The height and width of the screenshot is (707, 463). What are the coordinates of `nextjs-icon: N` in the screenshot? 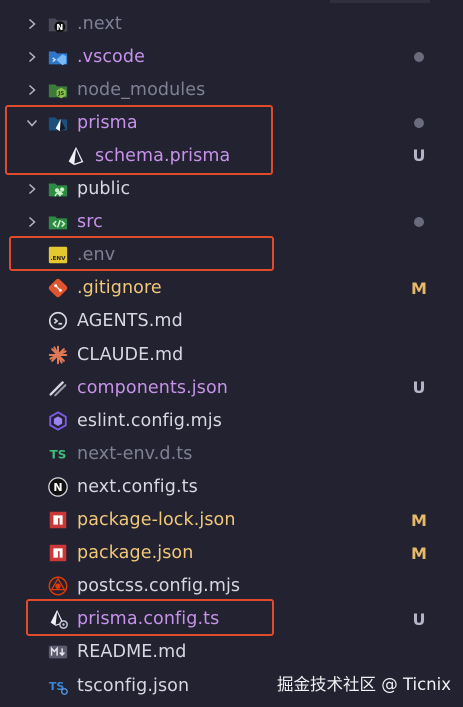 It's located at (58, 487).